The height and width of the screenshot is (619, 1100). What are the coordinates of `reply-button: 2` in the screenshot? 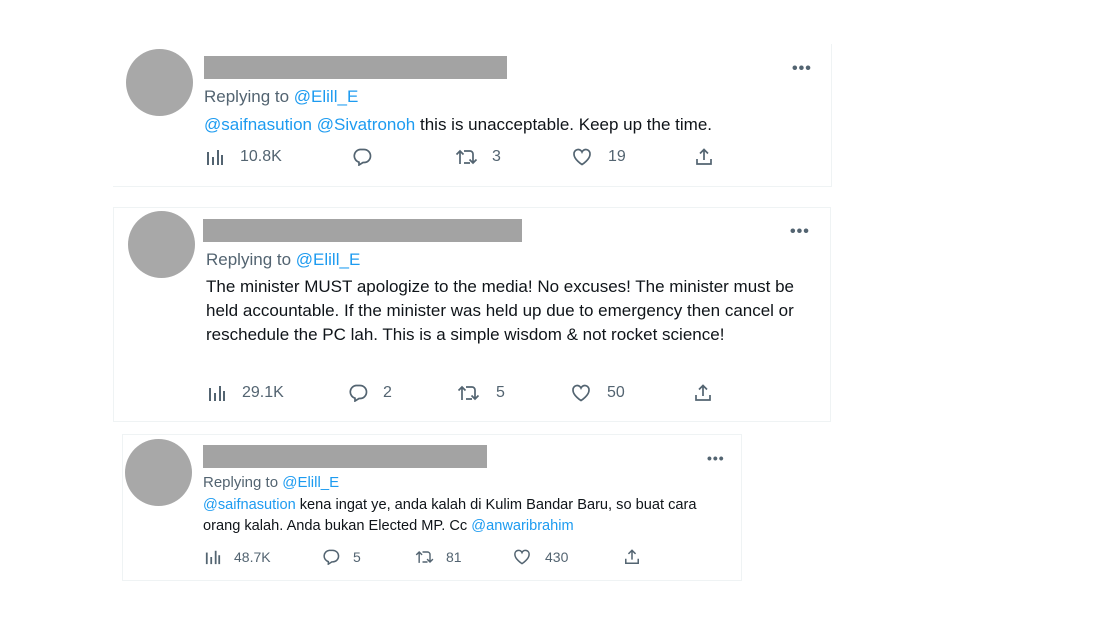 It's located at (370, 393).